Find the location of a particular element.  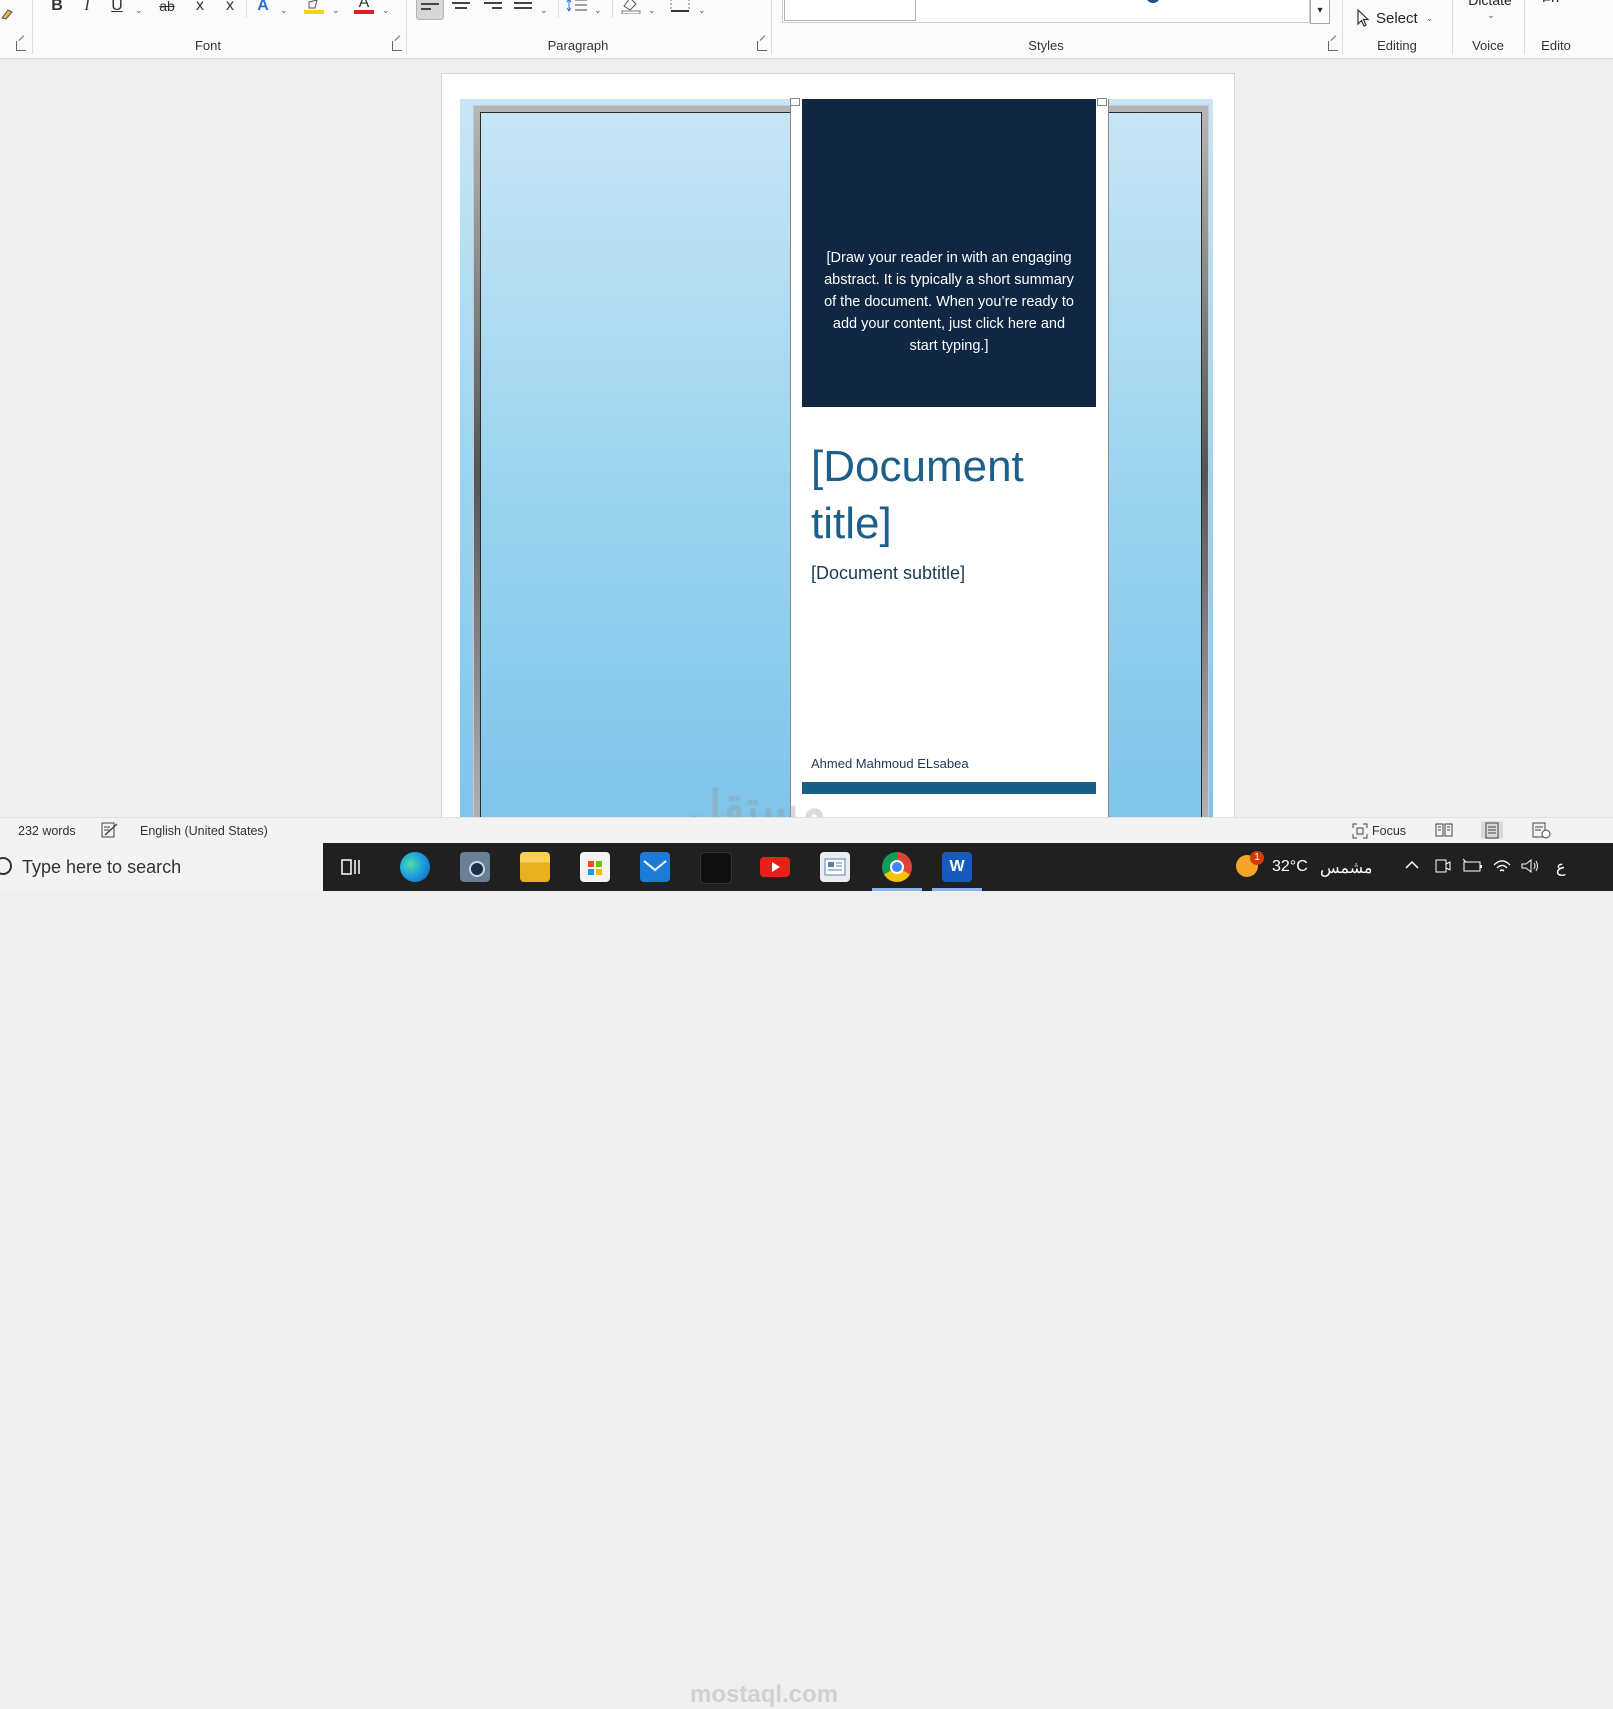

underline-dropdown-icon: ⌄ is located at coordinates (139, 10).